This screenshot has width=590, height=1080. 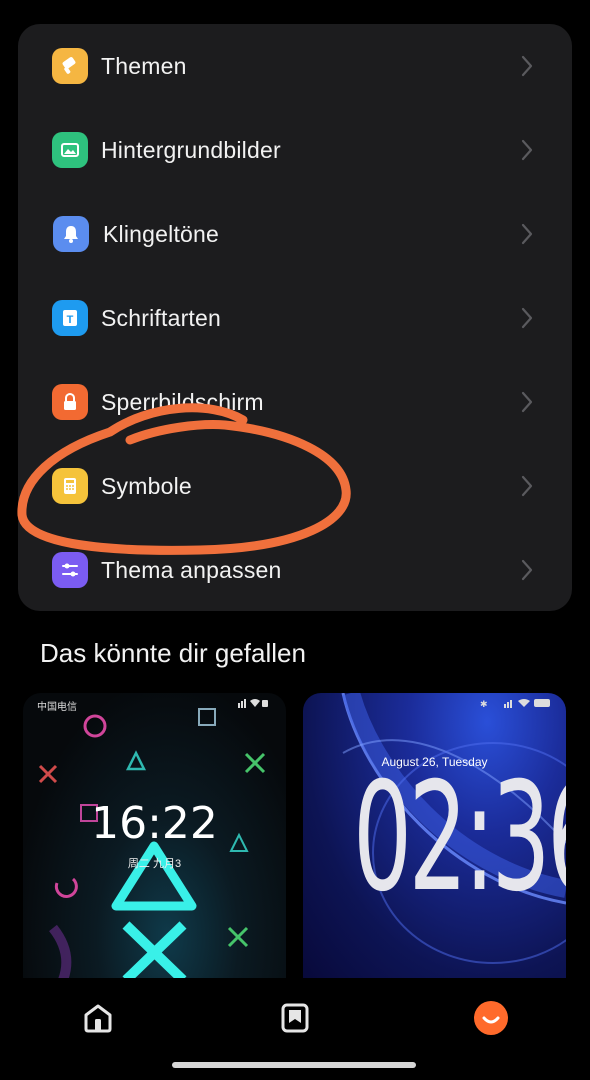 I want to click on menu-item-label: Sperrbildschirm, so click(x=182, y=401).